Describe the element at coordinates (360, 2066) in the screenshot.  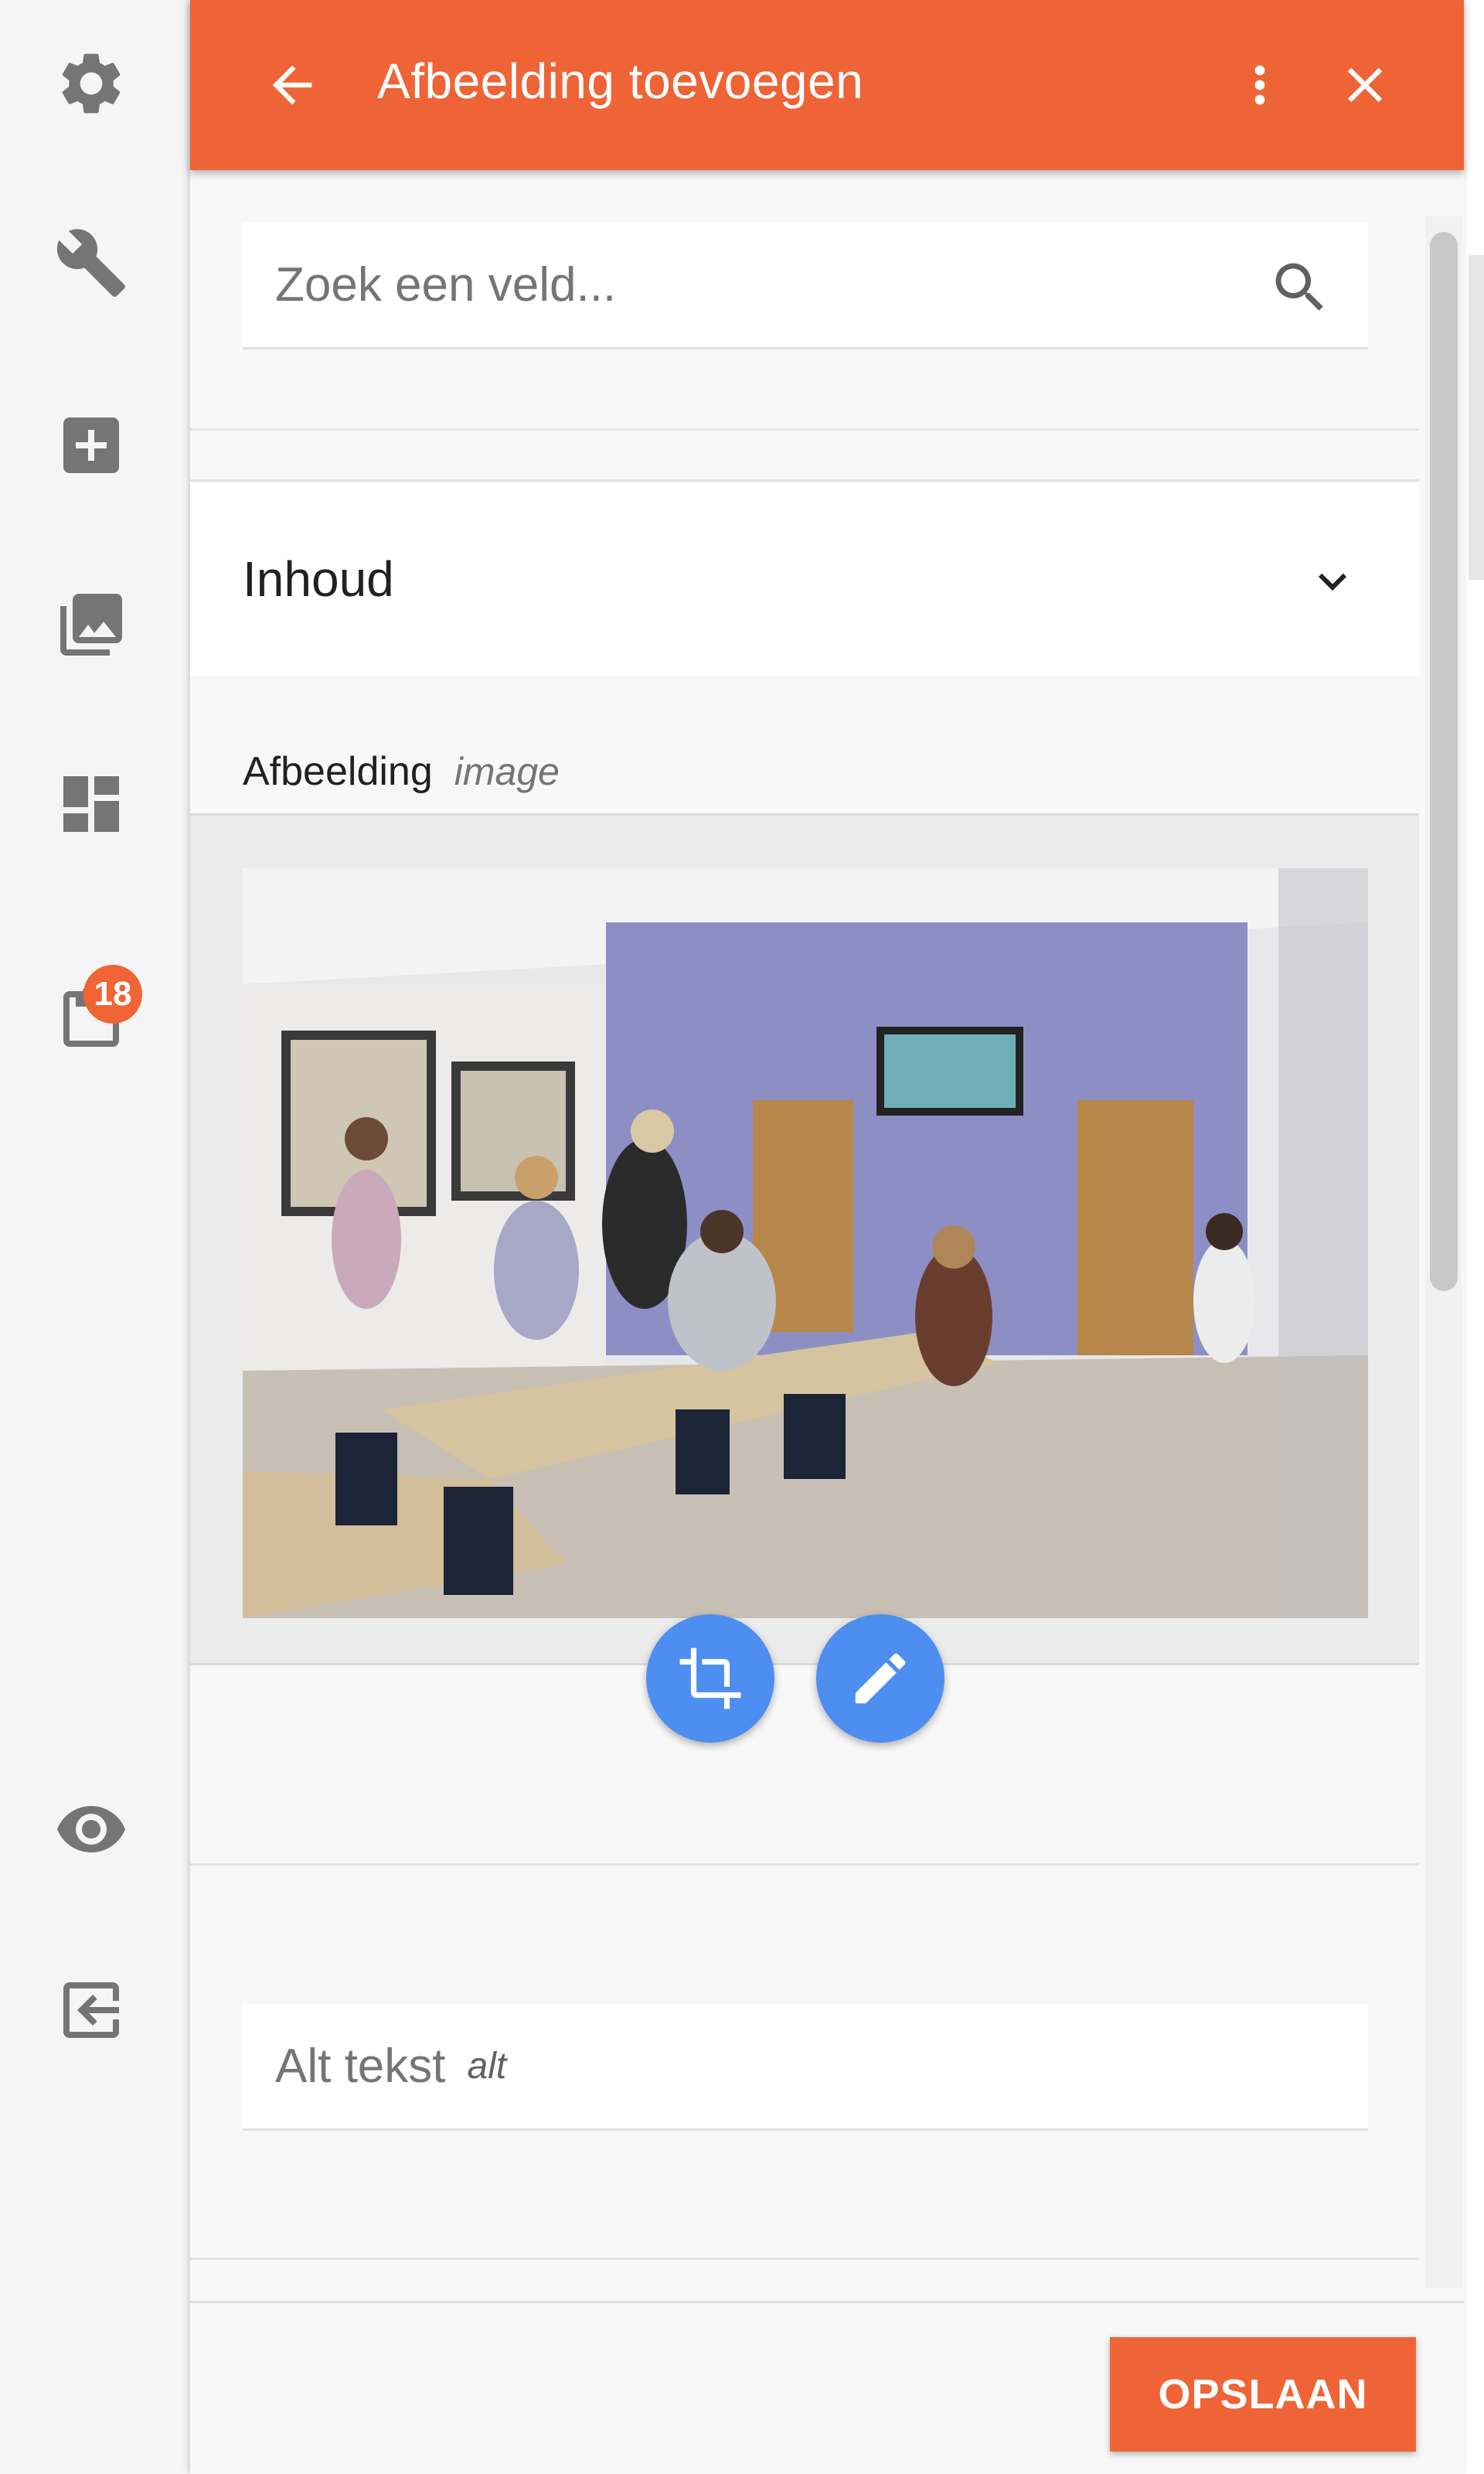
I see `alt-text-label: Alt tekst` at that location.